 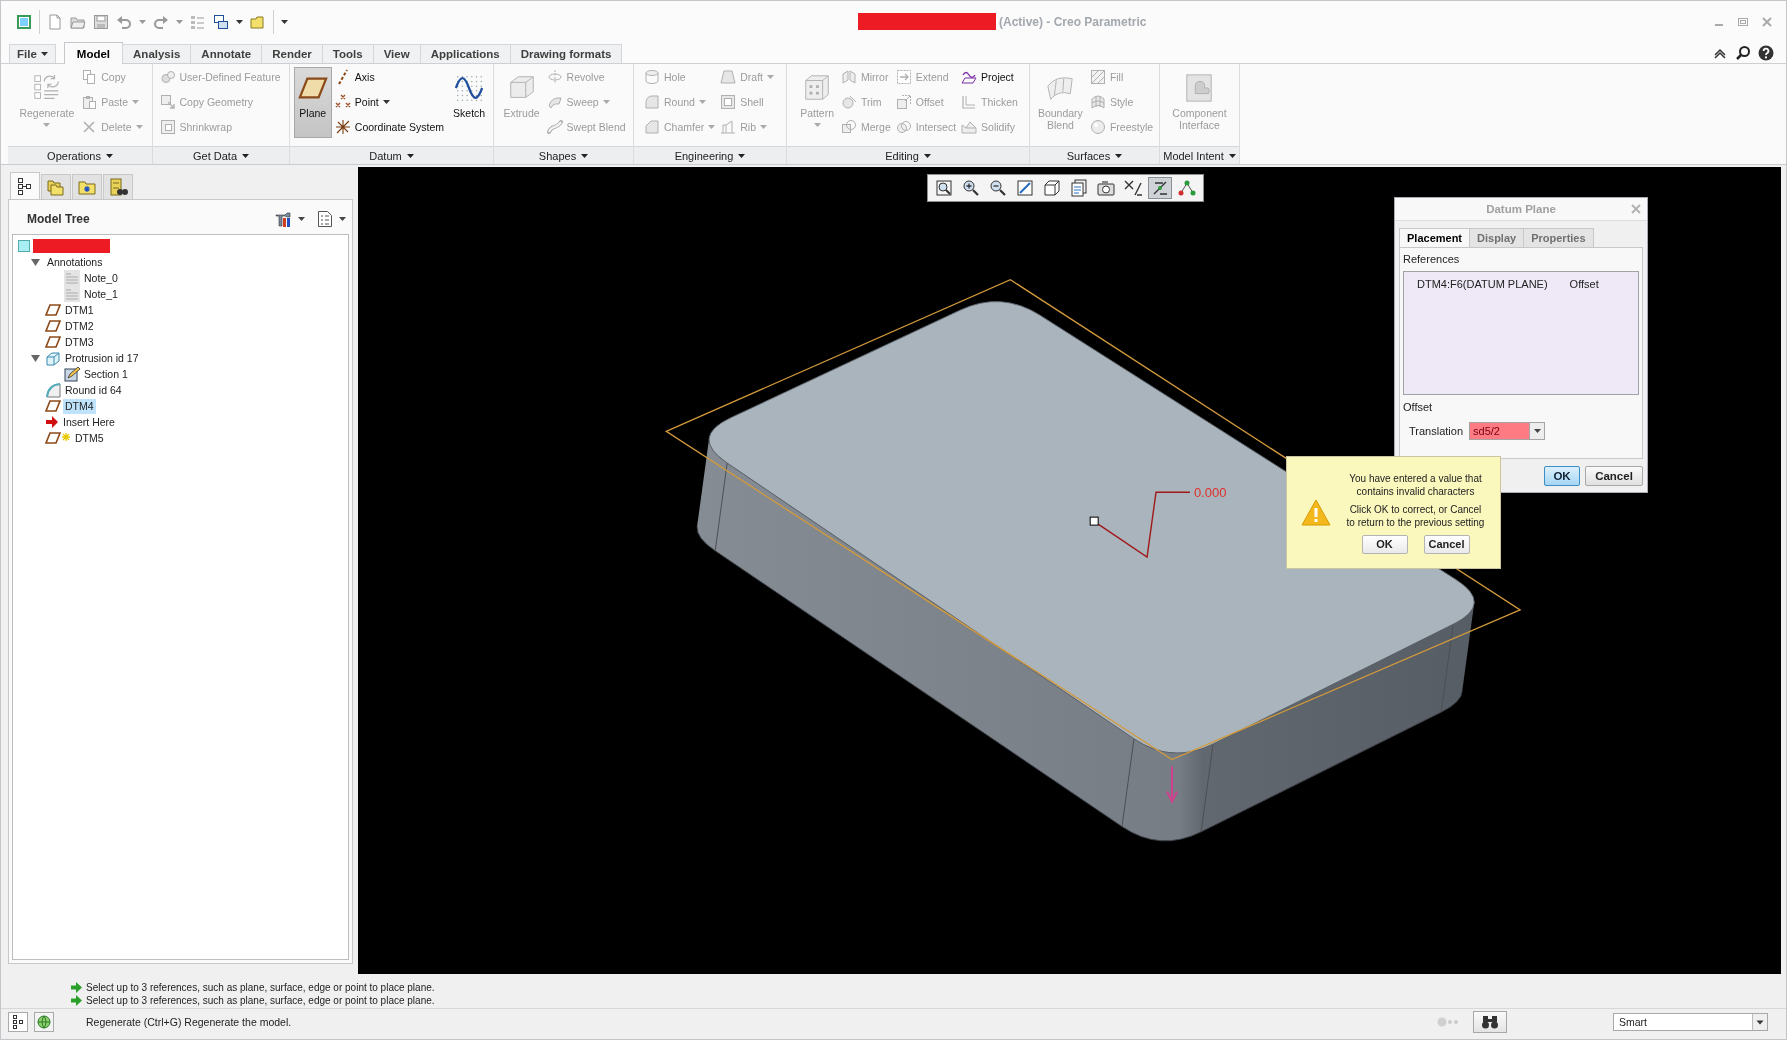 I want to click on text-lines-icon, so click(x=72, y=278).